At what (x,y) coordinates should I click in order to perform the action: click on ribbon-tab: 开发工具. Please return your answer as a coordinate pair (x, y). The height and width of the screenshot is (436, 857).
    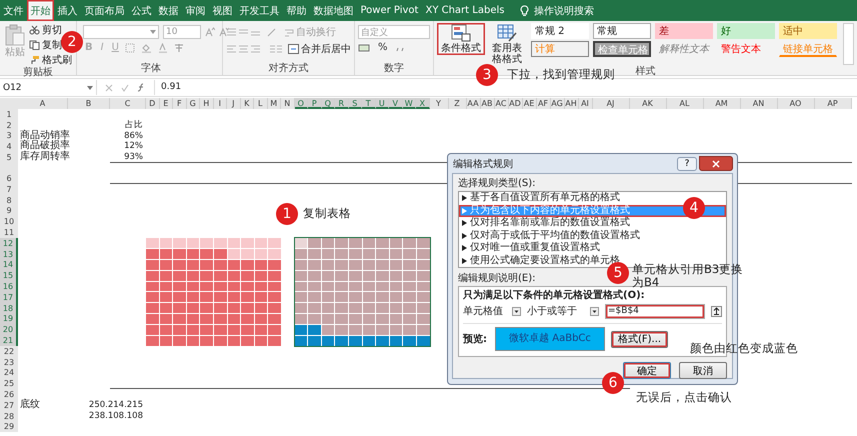
    Looking at the image, I should click on (259, 10).